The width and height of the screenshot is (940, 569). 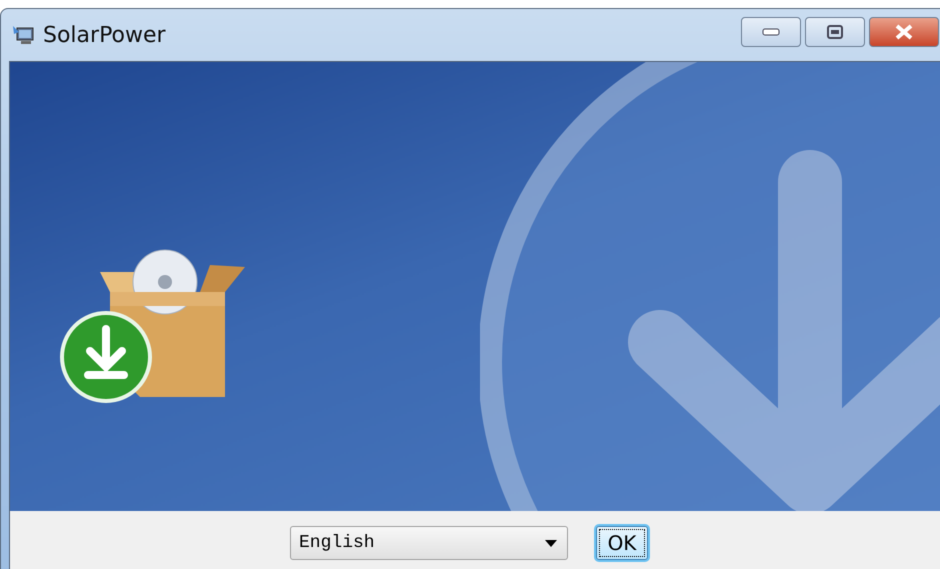 I want to click on minimize-button, so click(x=771, y=32).